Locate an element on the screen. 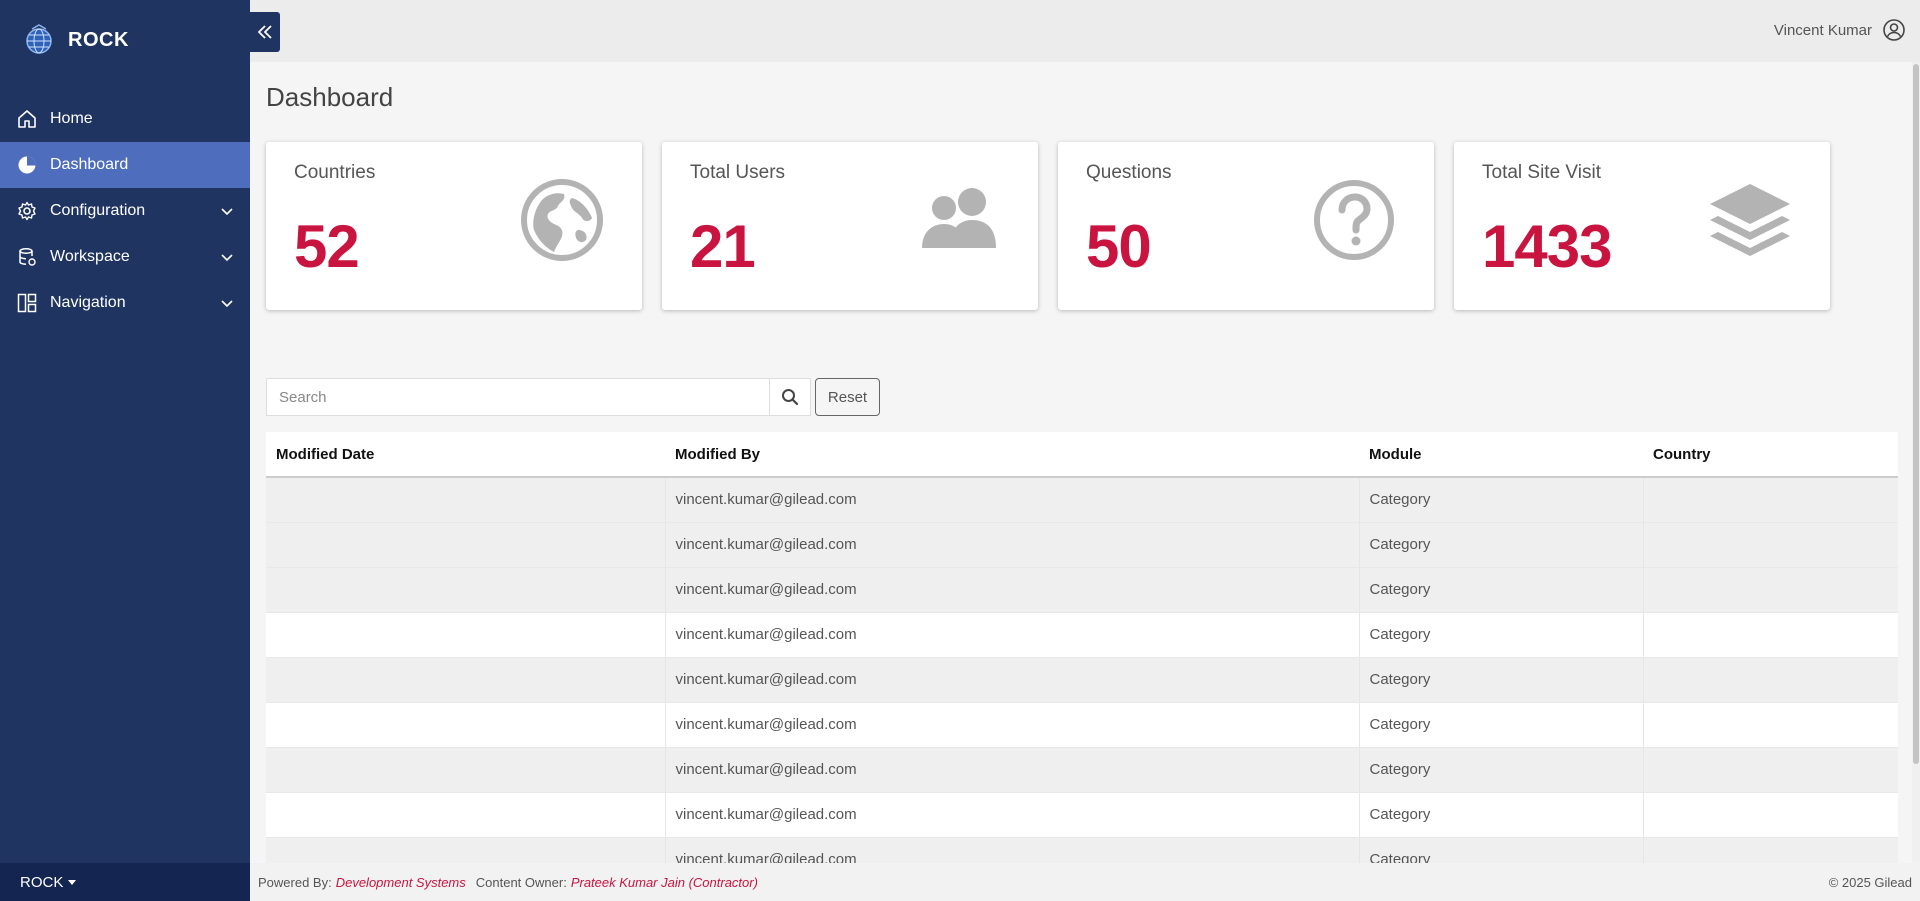  content-owner-label: Content Owner: is located at coordinates (521, 882).